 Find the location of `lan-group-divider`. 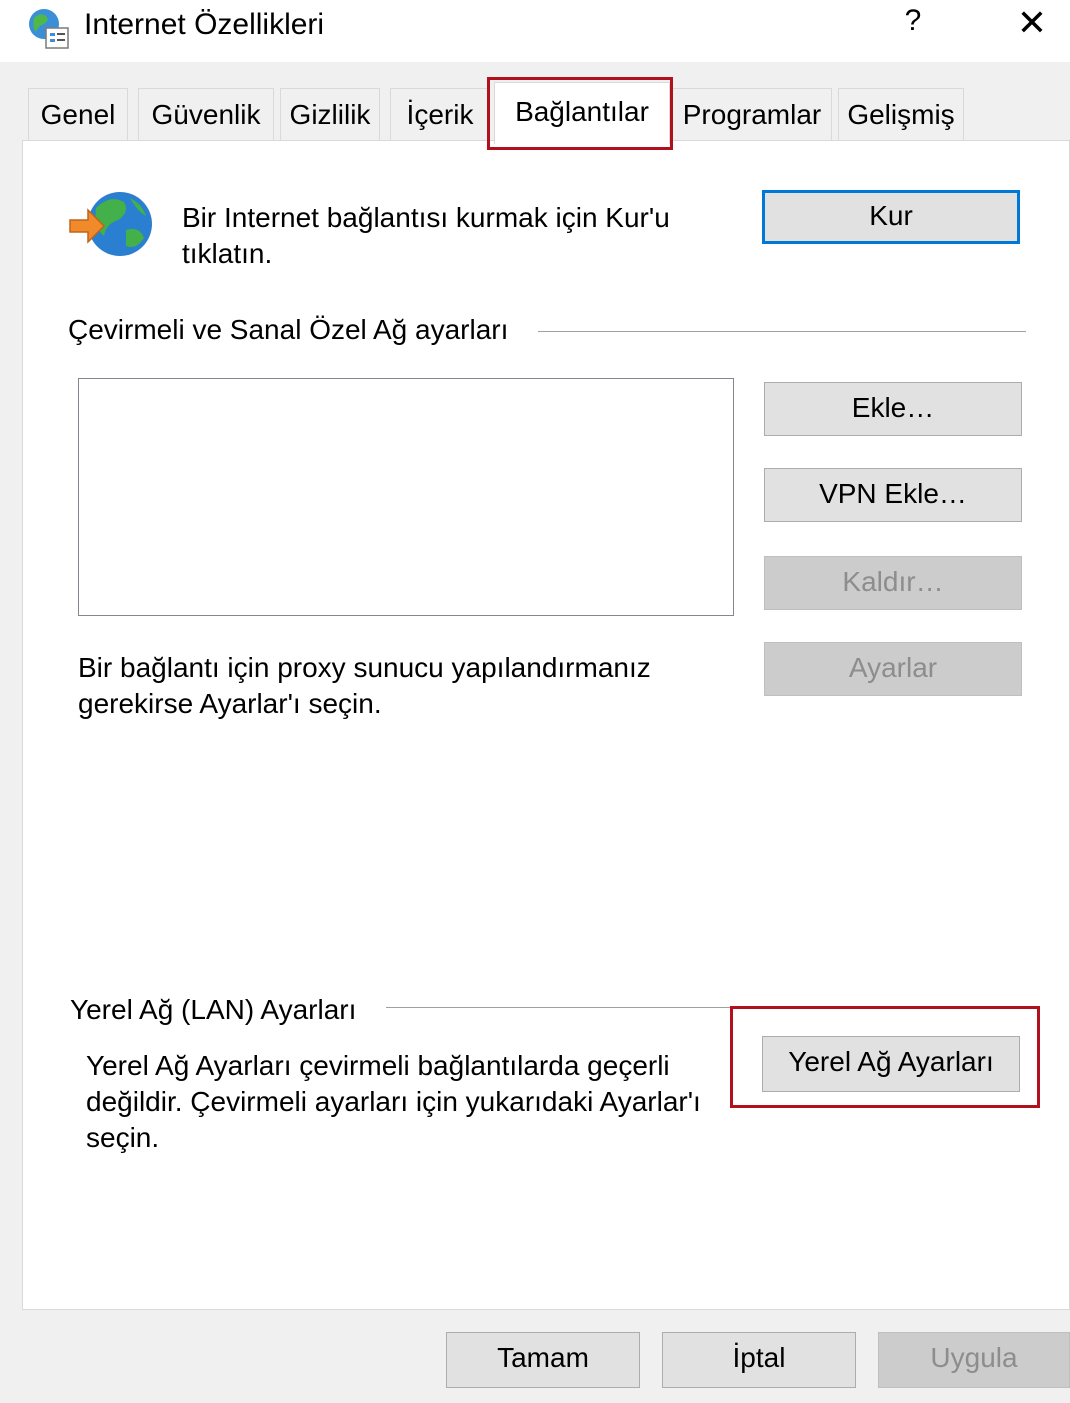

lan-group-divider is located at coordinates (706, 1007).